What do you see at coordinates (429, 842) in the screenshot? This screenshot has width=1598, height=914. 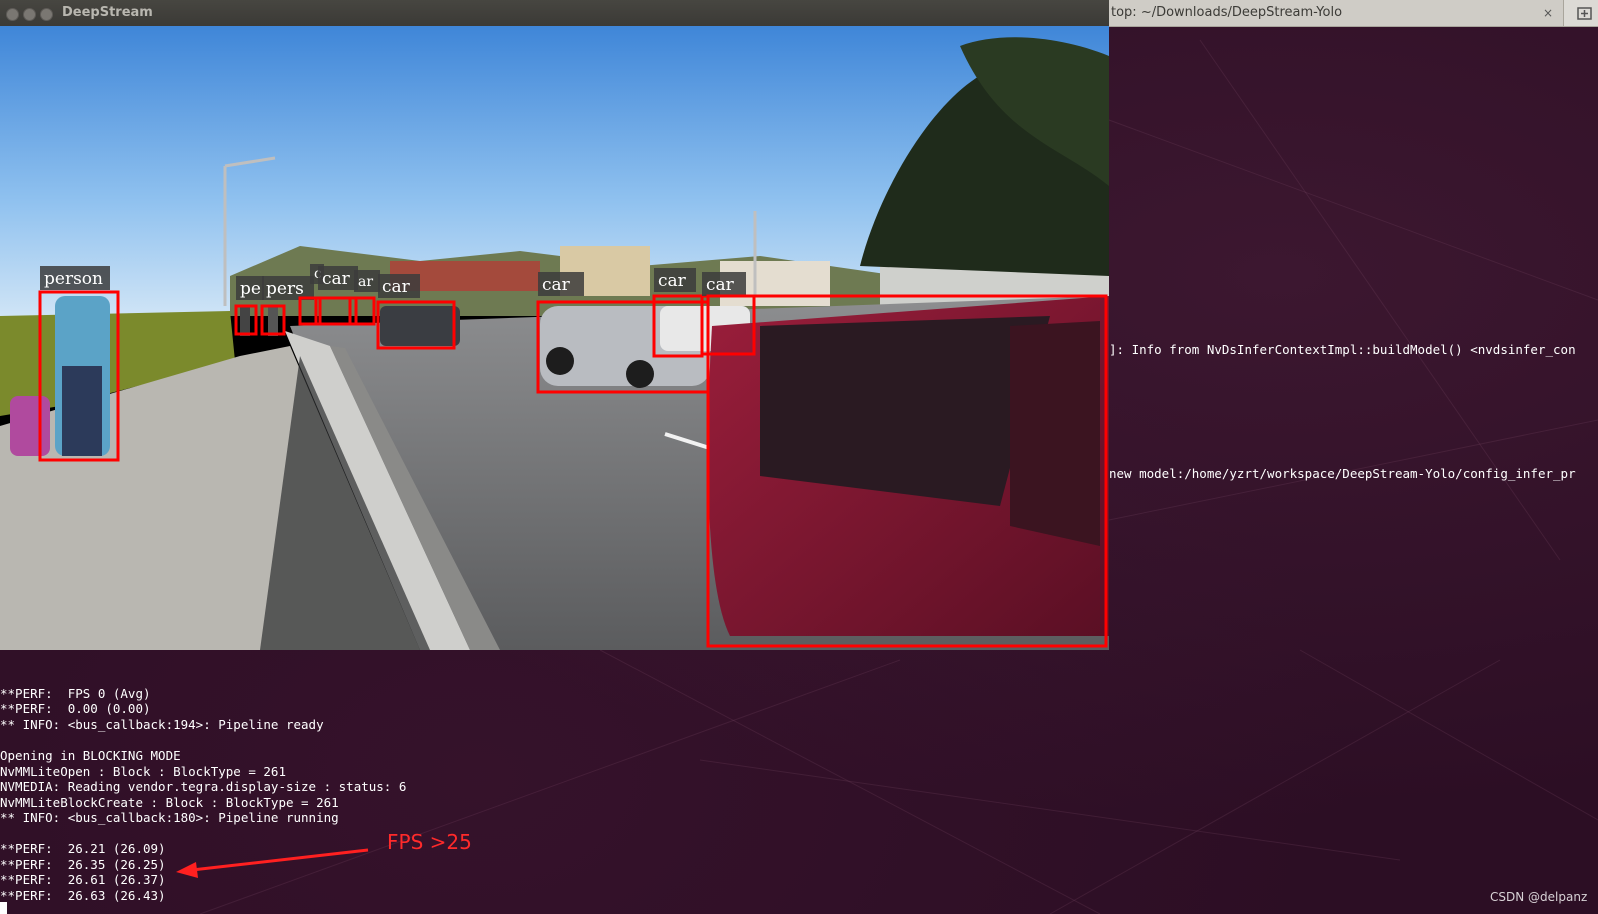 I see `fps-annotation: FPS >25` at bounding box center [429, 842].